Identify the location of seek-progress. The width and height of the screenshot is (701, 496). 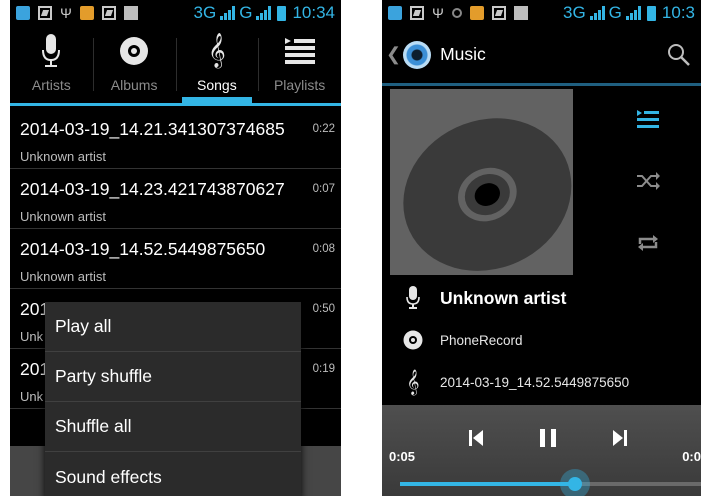
(487, 484).